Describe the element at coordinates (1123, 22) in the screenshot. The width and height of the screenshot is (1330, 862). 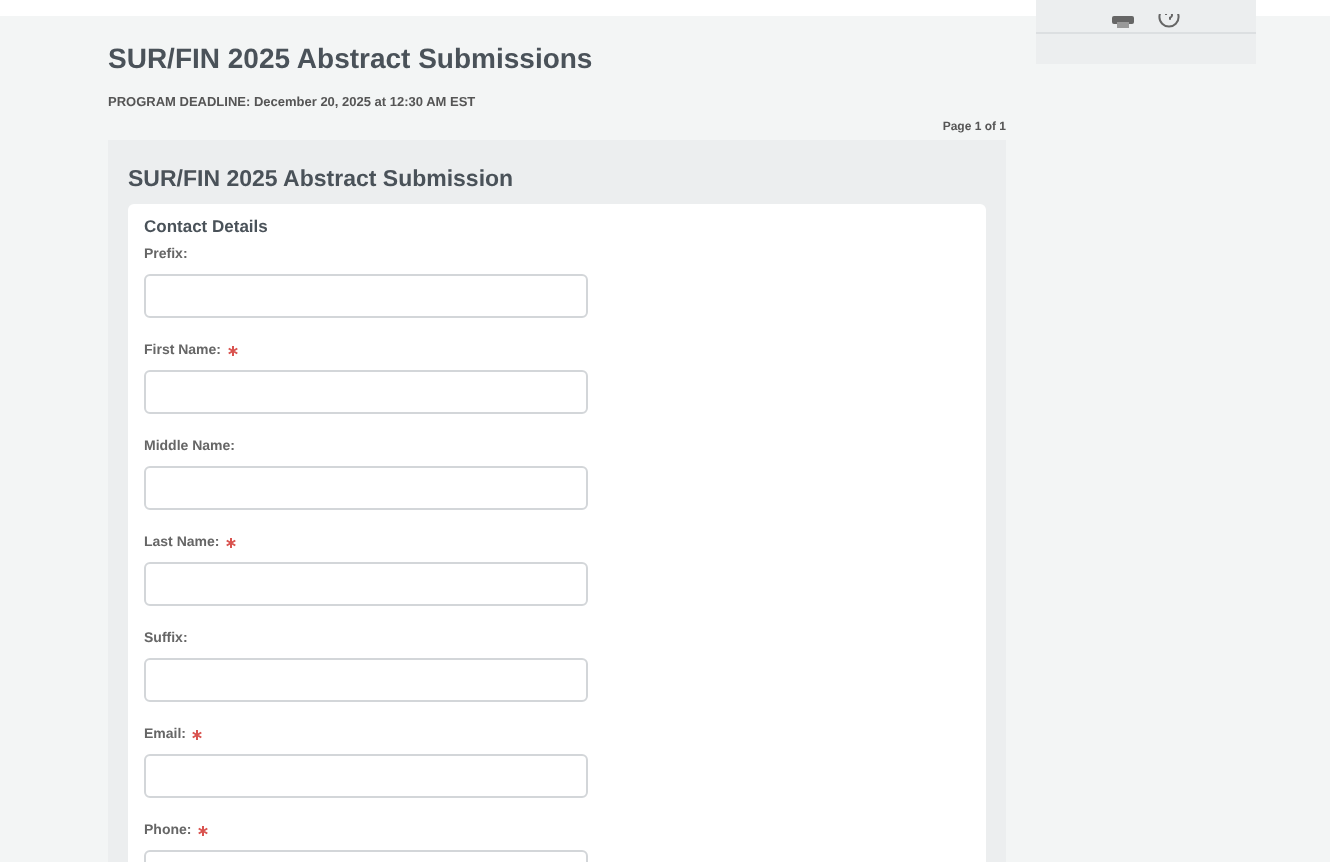
I see `printer-icon` at that location.